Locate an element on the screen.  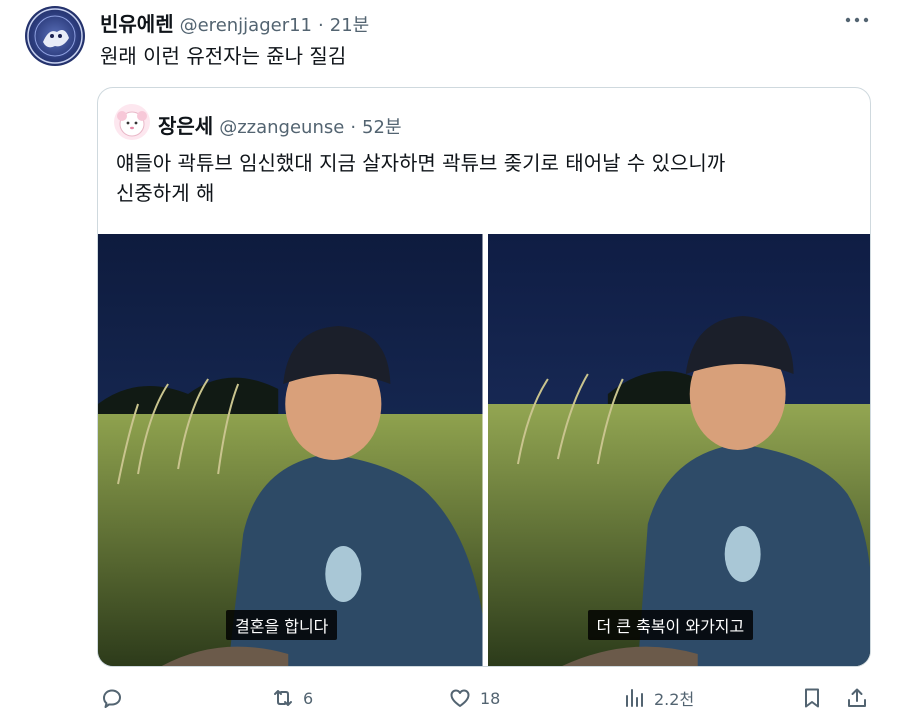
more-button is located at coordinates (857, 20).